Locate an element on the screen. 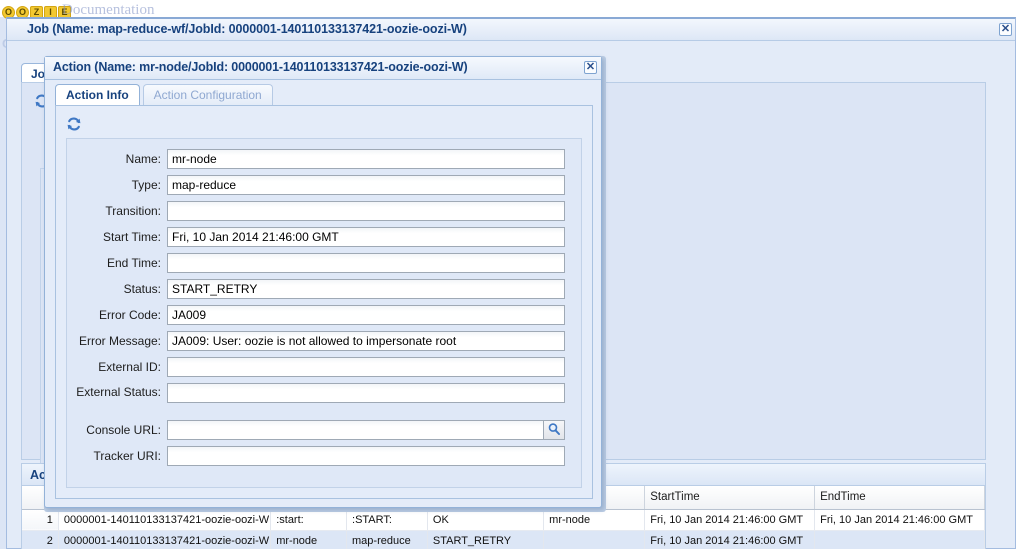  label-transition: Transition: is located at coordinates (133, 211).